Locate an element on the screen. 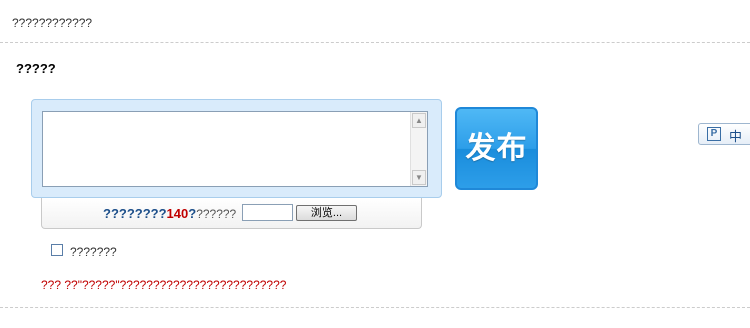 The image size is (750, 328). arrow-up-icon: ▲ is located at coordinates (419, 120).